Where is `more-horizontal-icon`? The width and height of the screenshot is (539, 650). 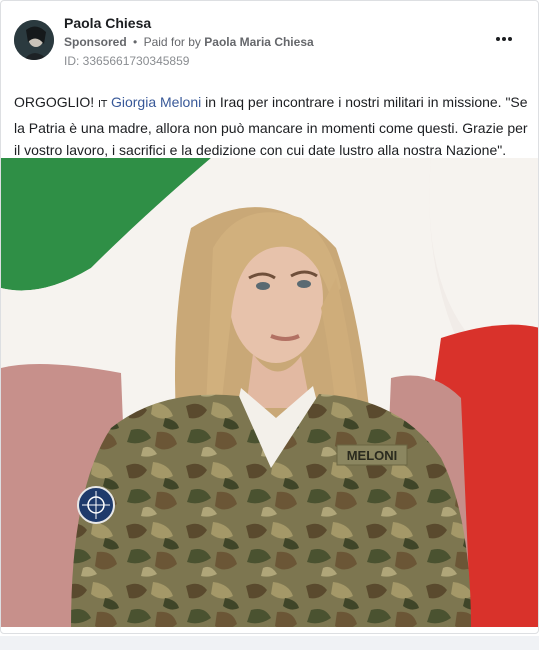
more-horizontal-icon is located at coordinates (497, 39).